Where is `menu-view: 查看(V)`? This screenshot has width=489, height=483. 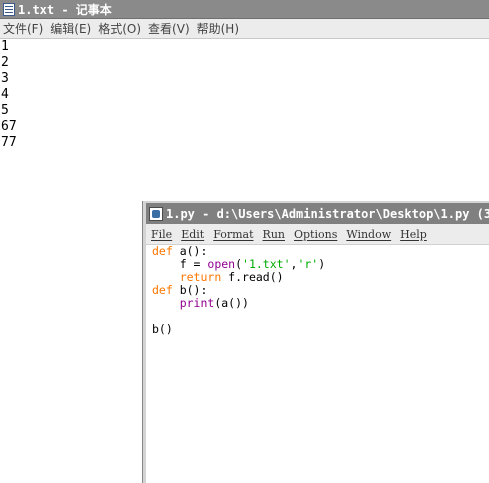
menu-view: 查看(V) is located at coordinates (169, 28).